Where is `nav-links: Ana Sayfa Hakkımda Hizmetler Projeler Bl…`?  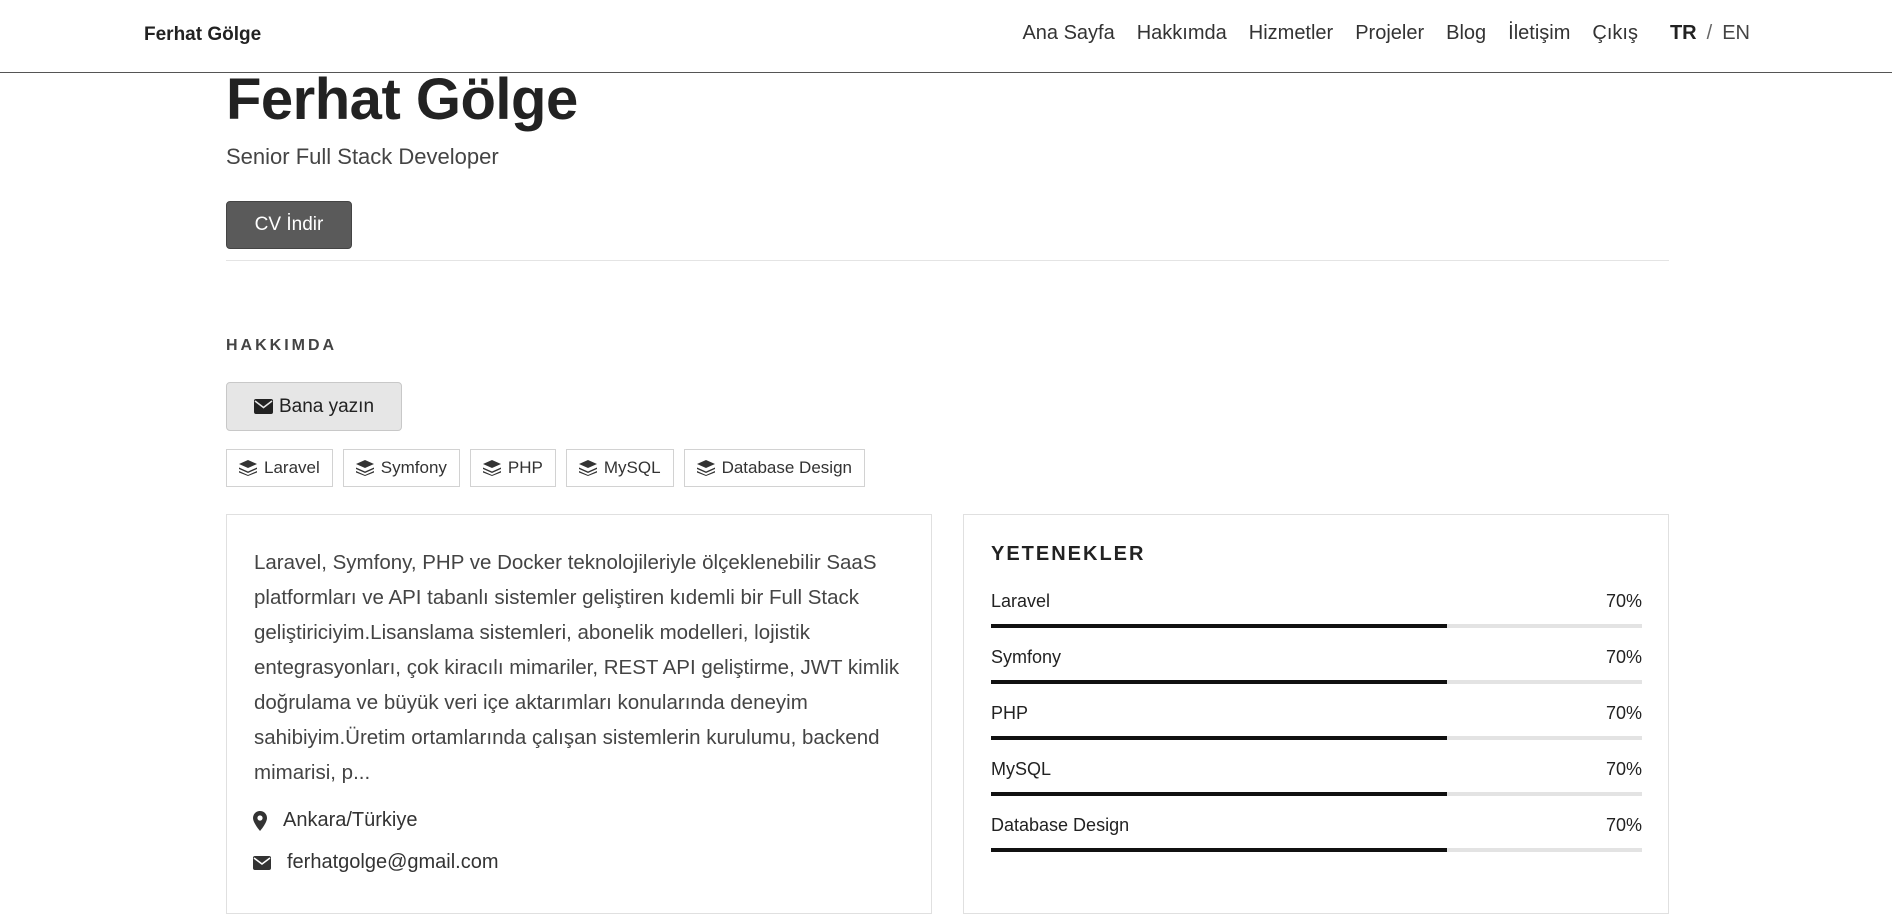 nav-links: Ana Sayfa Hakkımda Hizmetler Projeler Bl… is located at coordinates (1375, 33).